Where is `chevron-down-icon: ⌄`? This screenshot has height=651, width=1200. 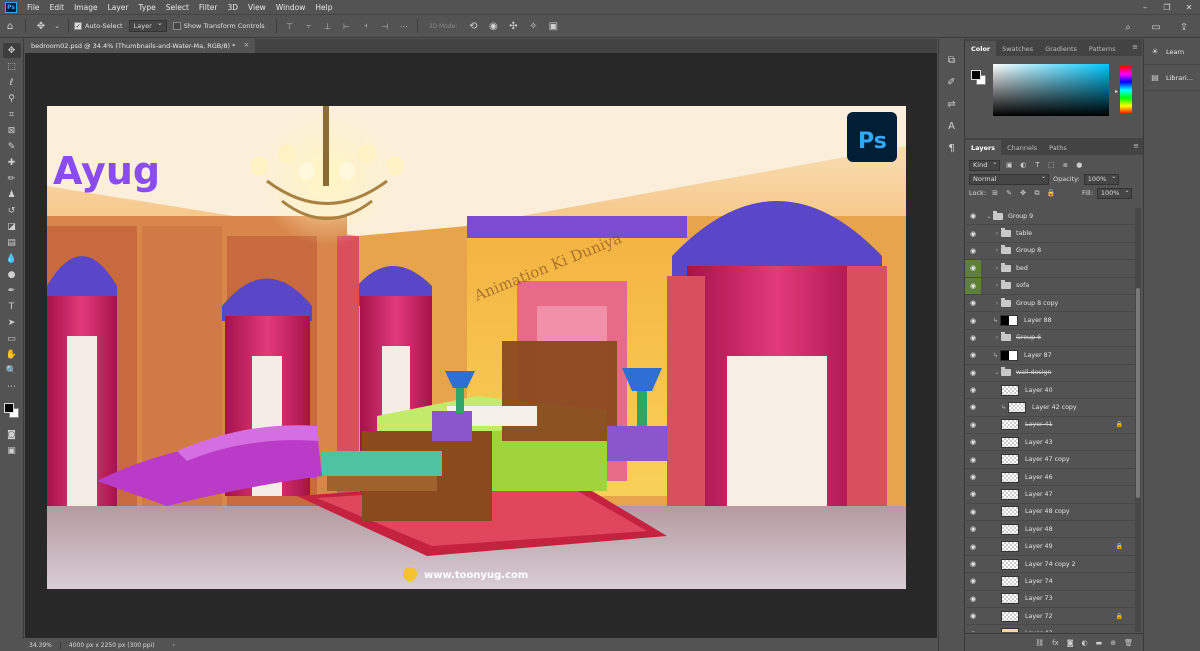 chevron-down-icon: ⌄ is located at coordinates (997, 372).